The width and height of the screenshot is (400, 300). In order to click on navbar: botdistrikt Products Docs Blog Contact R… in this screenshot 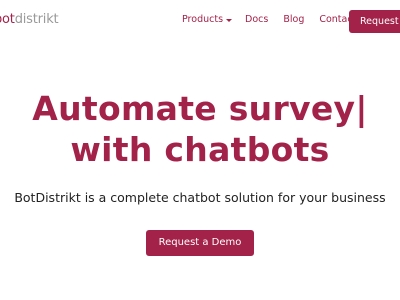, I will do `click(200, 21)`.